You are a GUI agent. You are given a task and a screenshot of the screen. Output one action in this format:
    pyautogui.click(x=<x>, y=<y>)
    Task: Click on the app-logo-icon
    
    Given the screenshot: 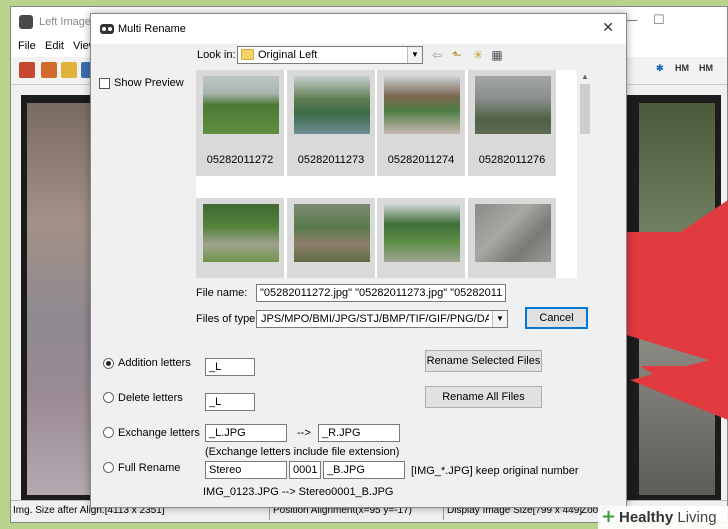 What is the action you would take?
    pyautogui.click(x=107, y=29)
    